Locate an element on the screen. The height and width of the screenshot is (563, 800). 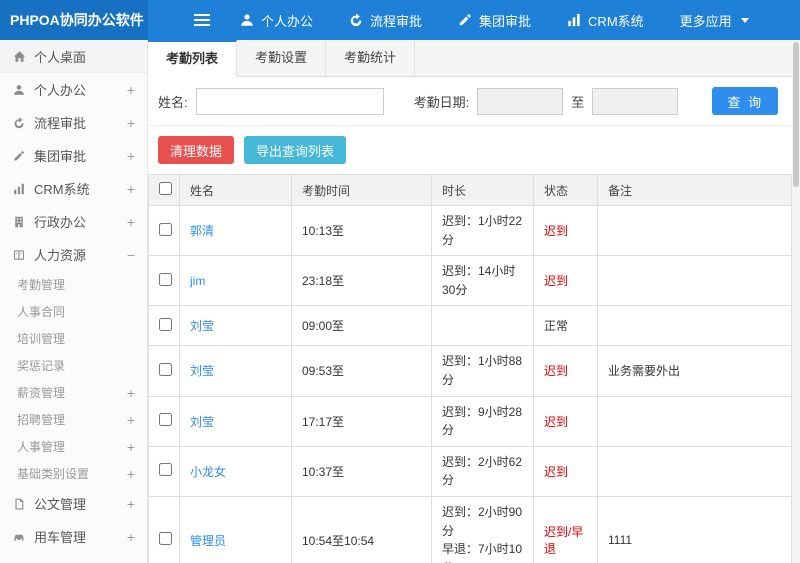
sidebar-item-hr: 人力资源 − is located at coordinates (73, 254).